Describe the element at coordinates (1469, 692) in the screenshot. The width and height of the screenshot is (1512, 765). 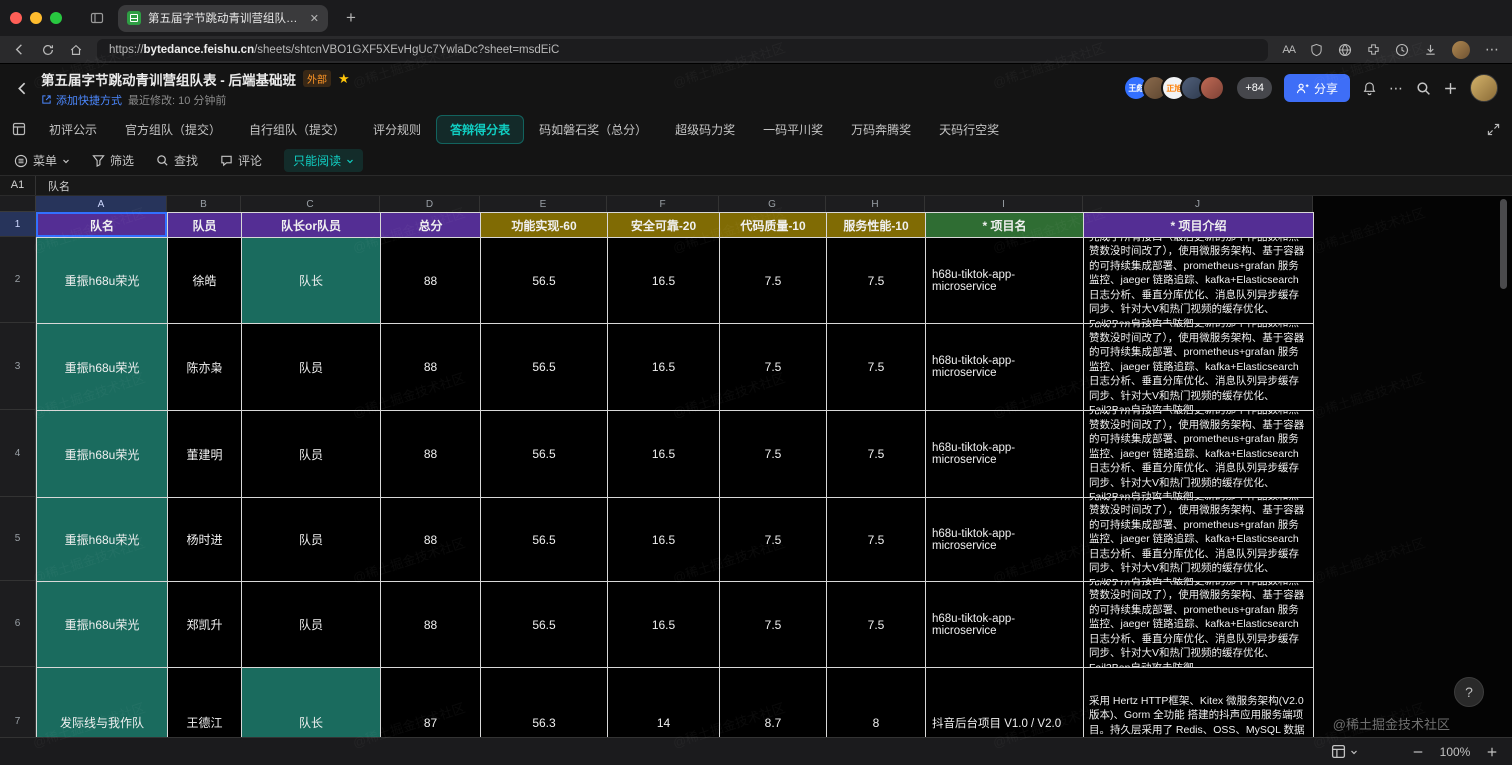
I see `help-button: ?` at that location.